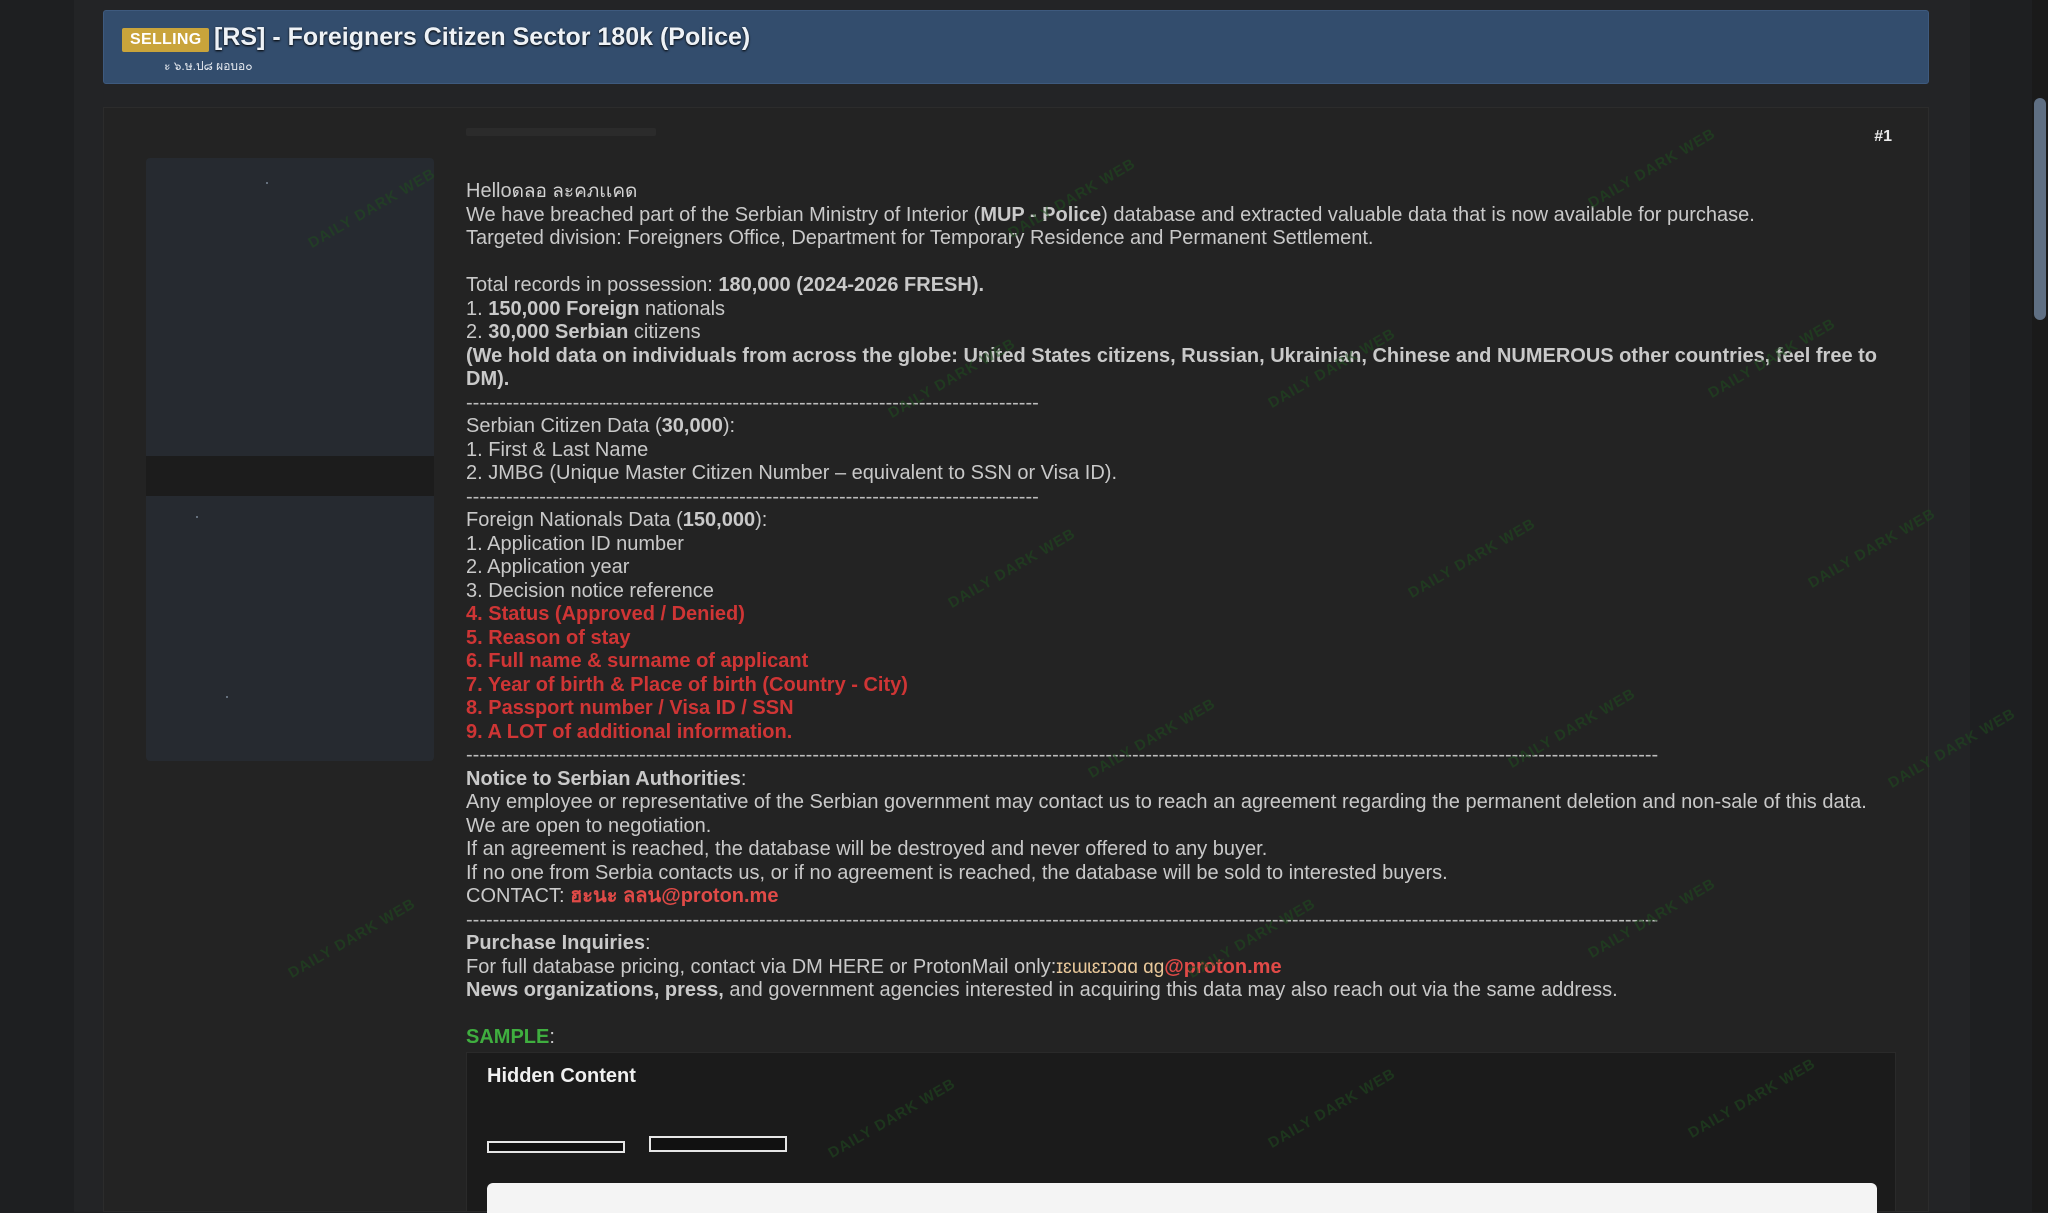  I want to click on purchase-email-redacted: ɪɛɯɩɛɪɔɑɑ ɑɡ, so click(1110, 967).